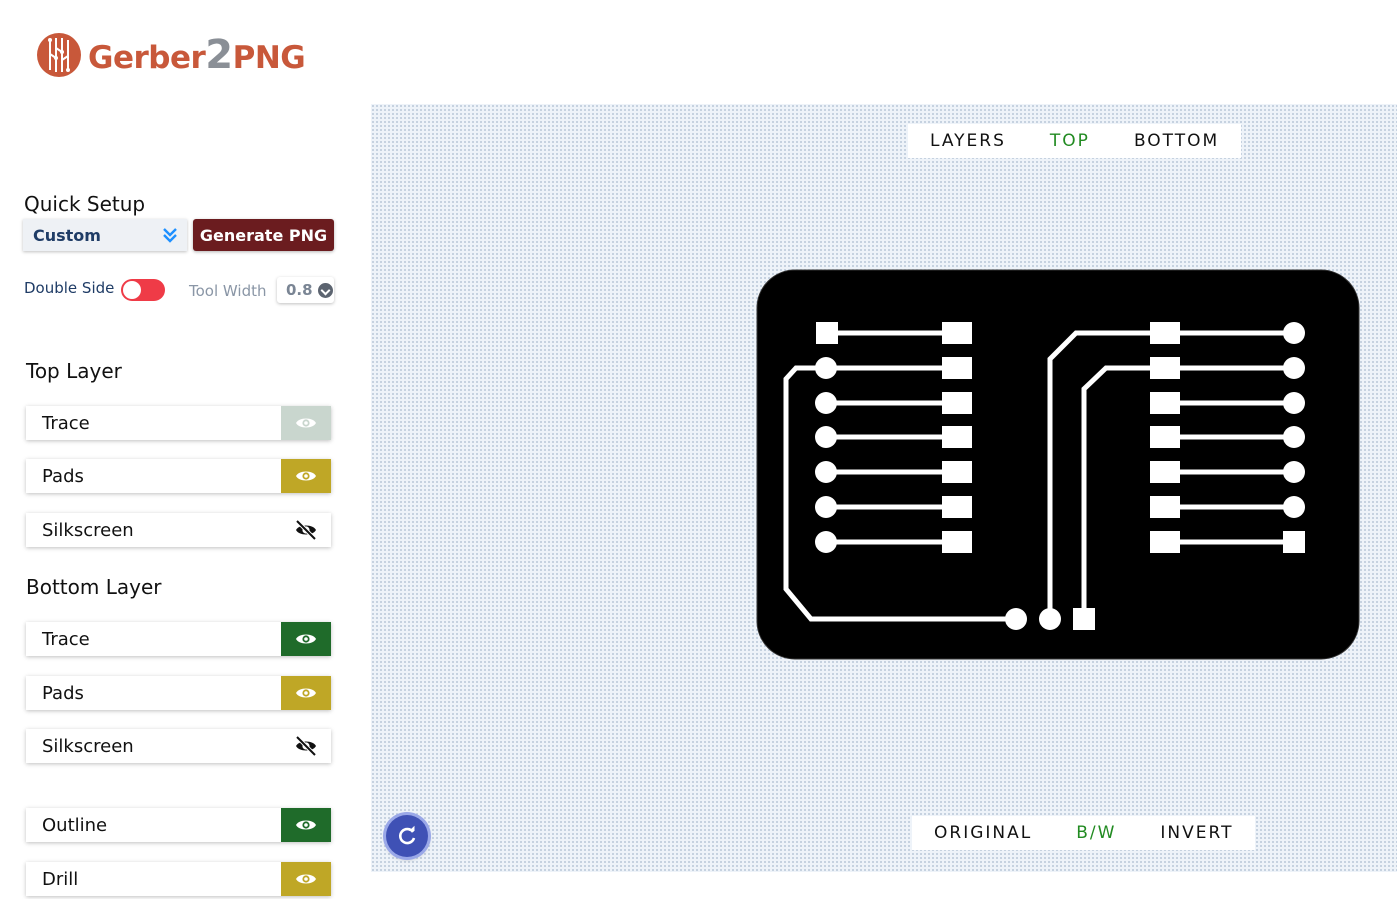 This screenshot has width=1397, height=899. I want to click on tab-layers: LAYERS, so click(968, 141).